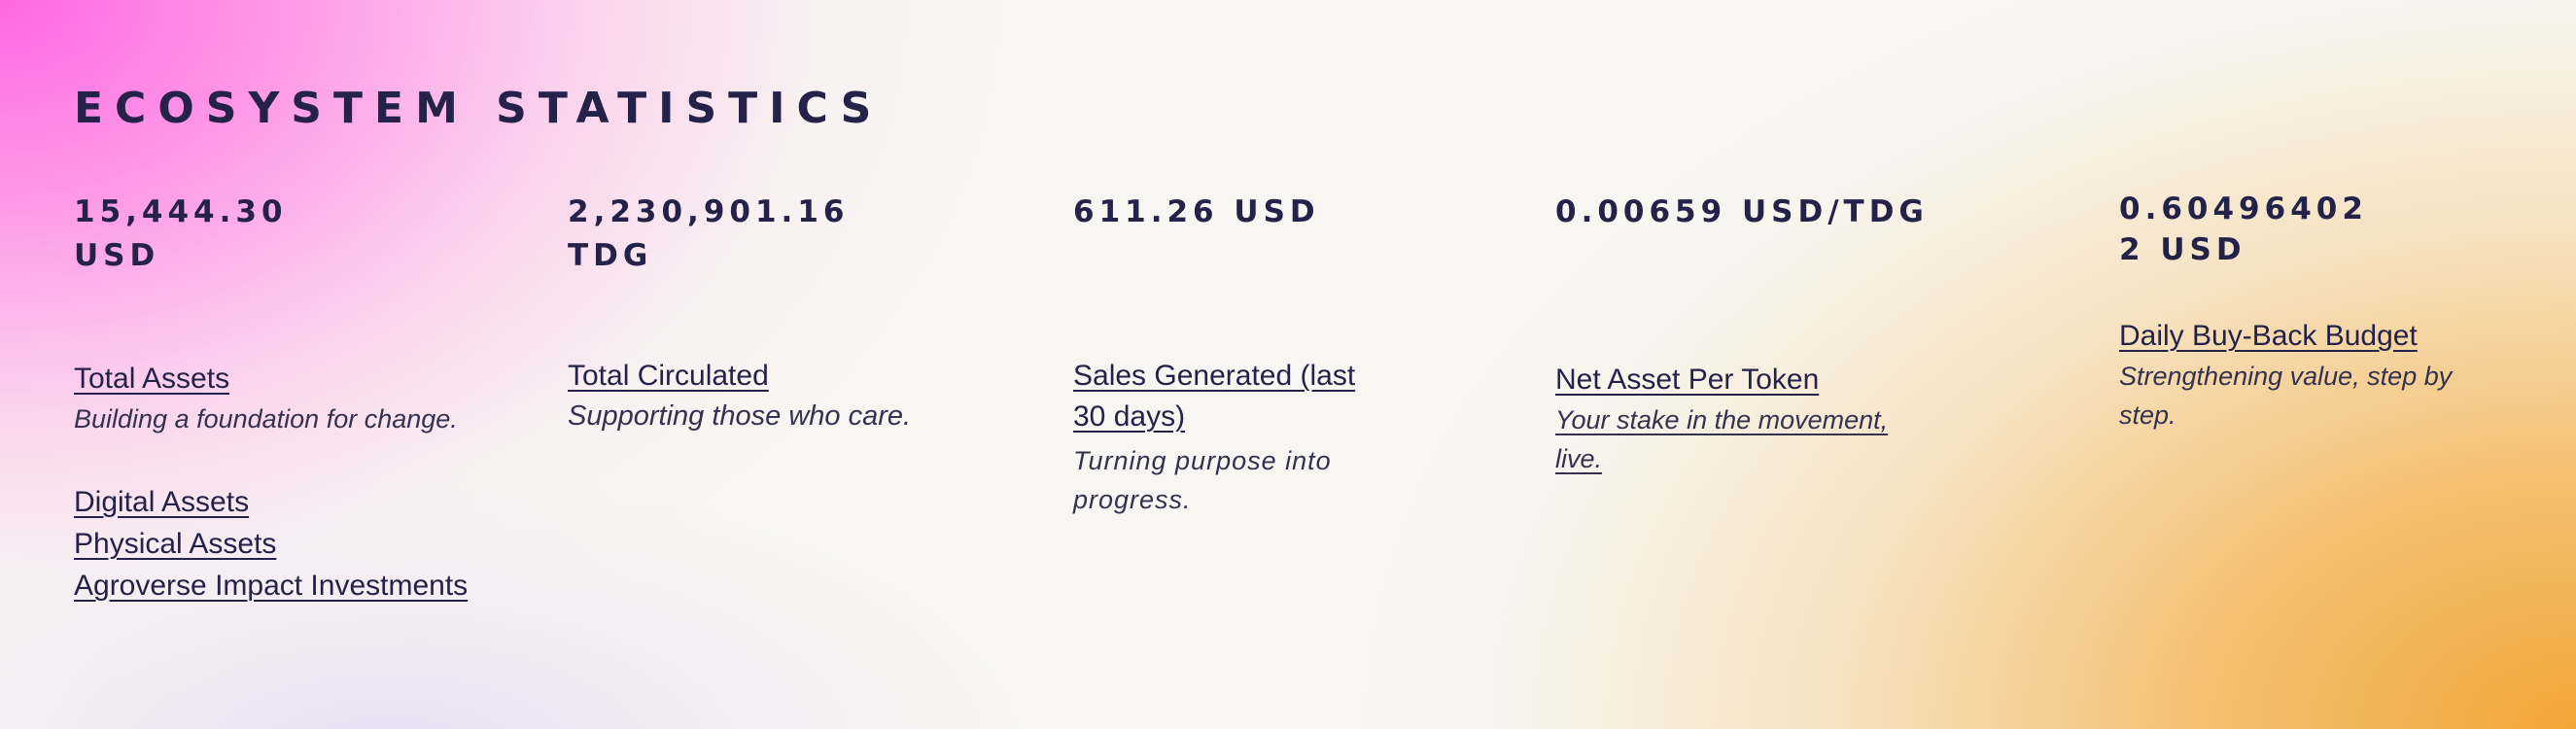 The width and height of the screenshot is (2576, 729). Describe the element at coordinates (610, 255) in the screenshot. I see `stat-value-line2: TDG` at that location.